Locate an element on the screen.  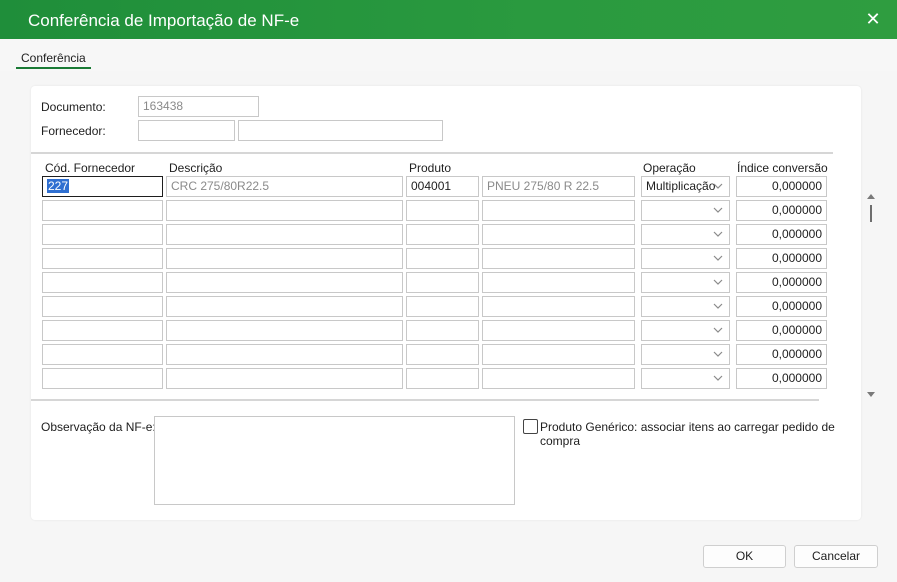
arrow-up-icon is located at coordinates (871, 196).